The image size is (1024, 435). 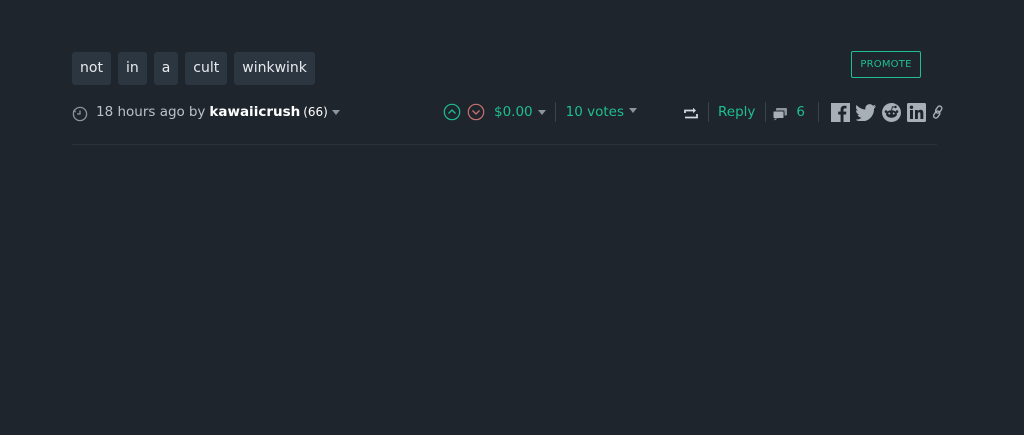 I want to click on tag-list: not in a cult winkwink, so click(x=193, y=68).